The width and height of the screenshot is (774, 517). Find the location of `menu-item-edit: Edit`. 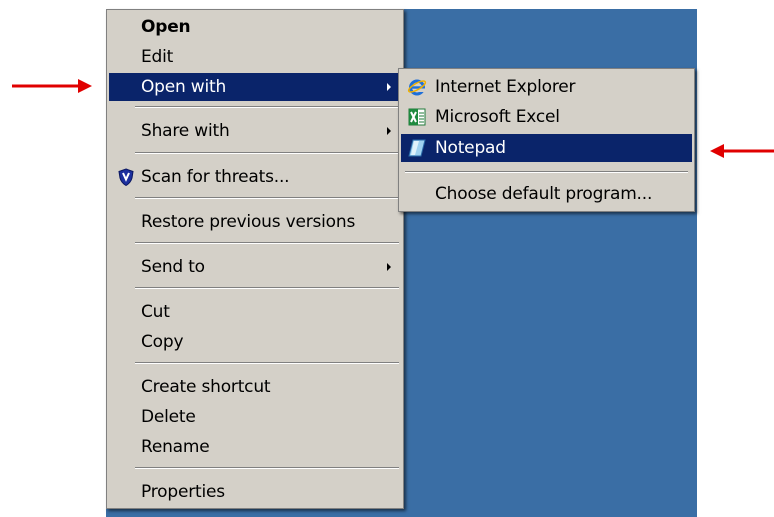

menu-item-edit: Edit is located at coordinates (255, 57).